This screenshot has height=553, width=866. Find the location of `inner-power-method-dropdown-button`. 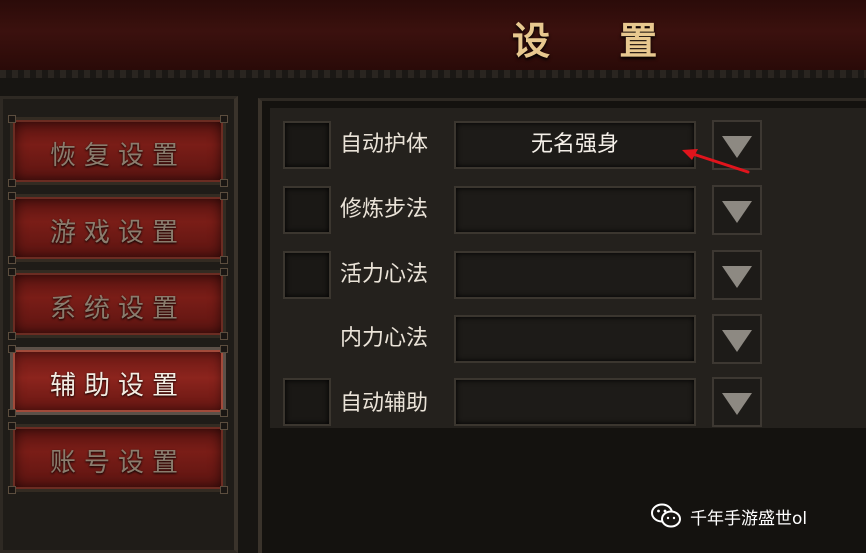

inner-power-method-dropdown-button is located at coordinates (737, 339).